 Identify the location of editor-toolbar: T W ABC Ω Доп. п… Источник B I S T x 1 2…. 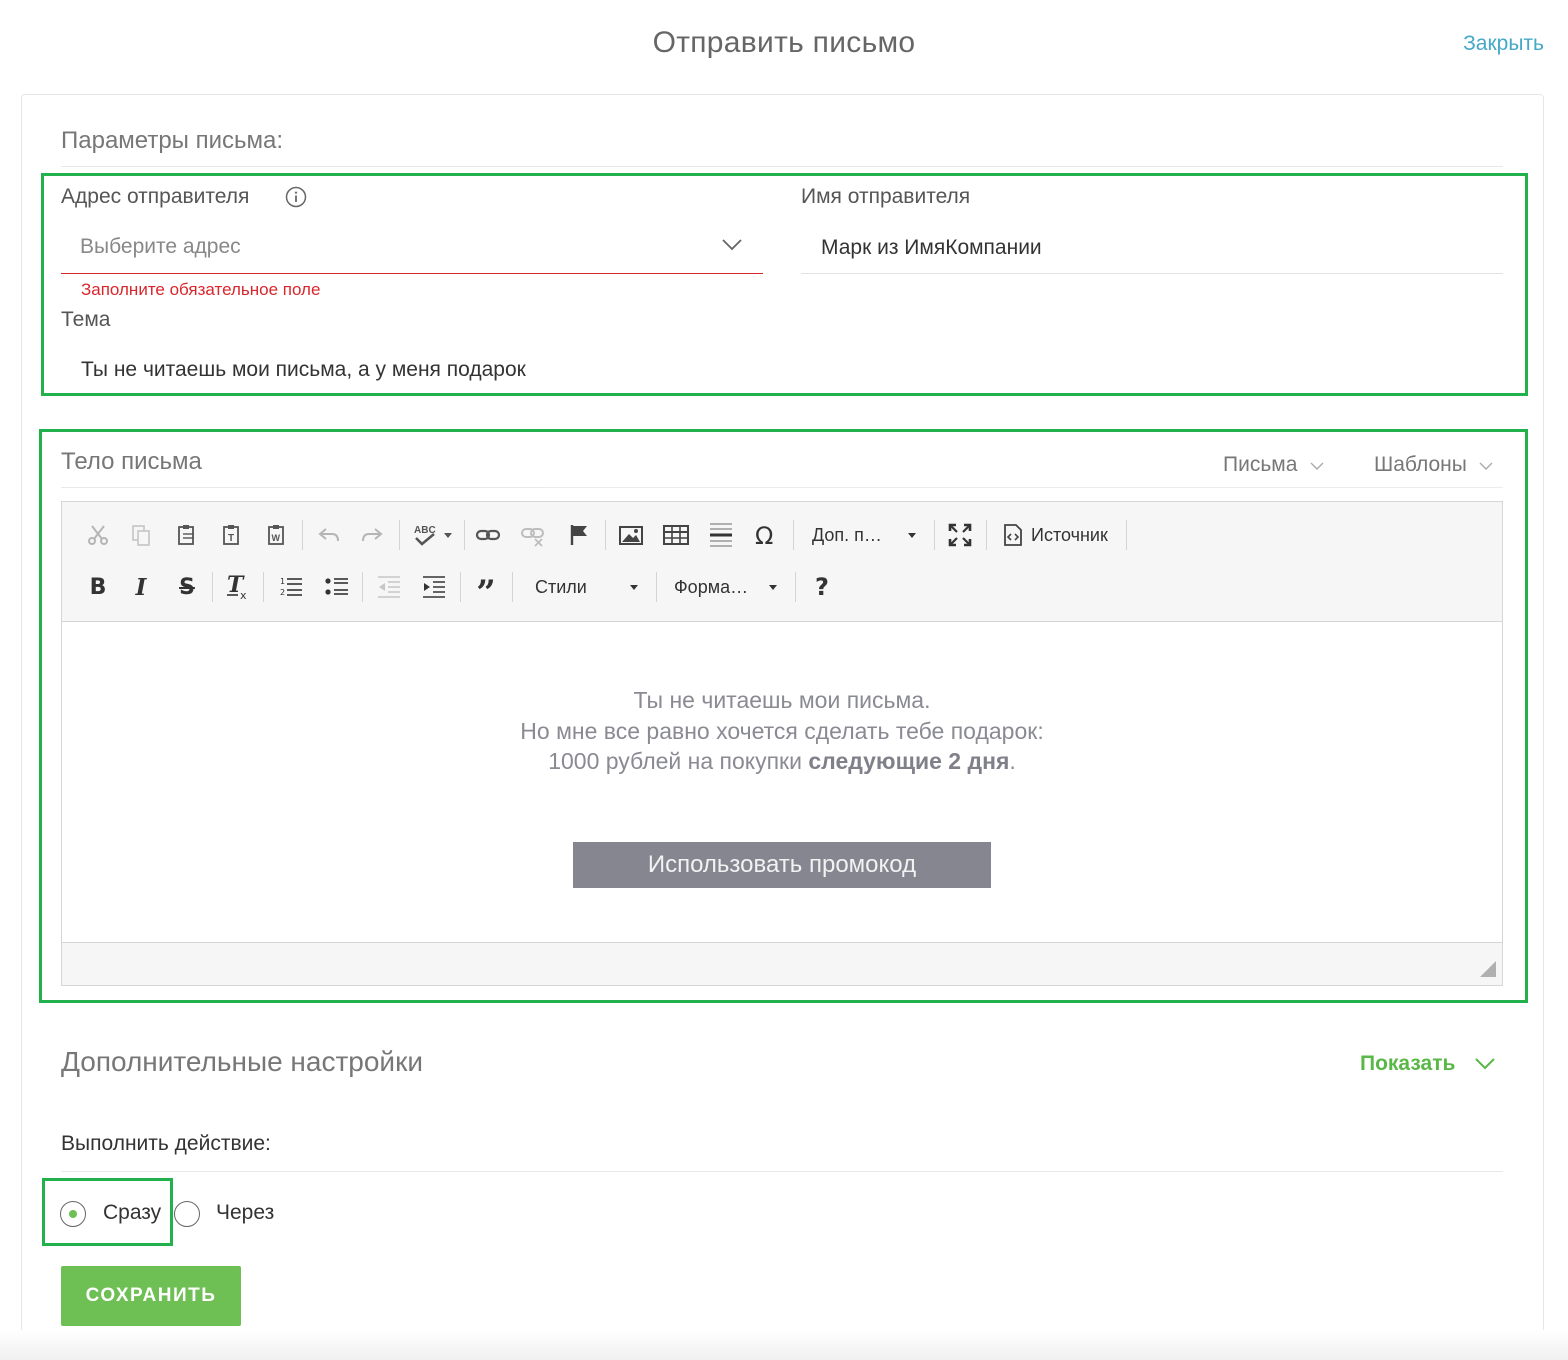
(782, 562).